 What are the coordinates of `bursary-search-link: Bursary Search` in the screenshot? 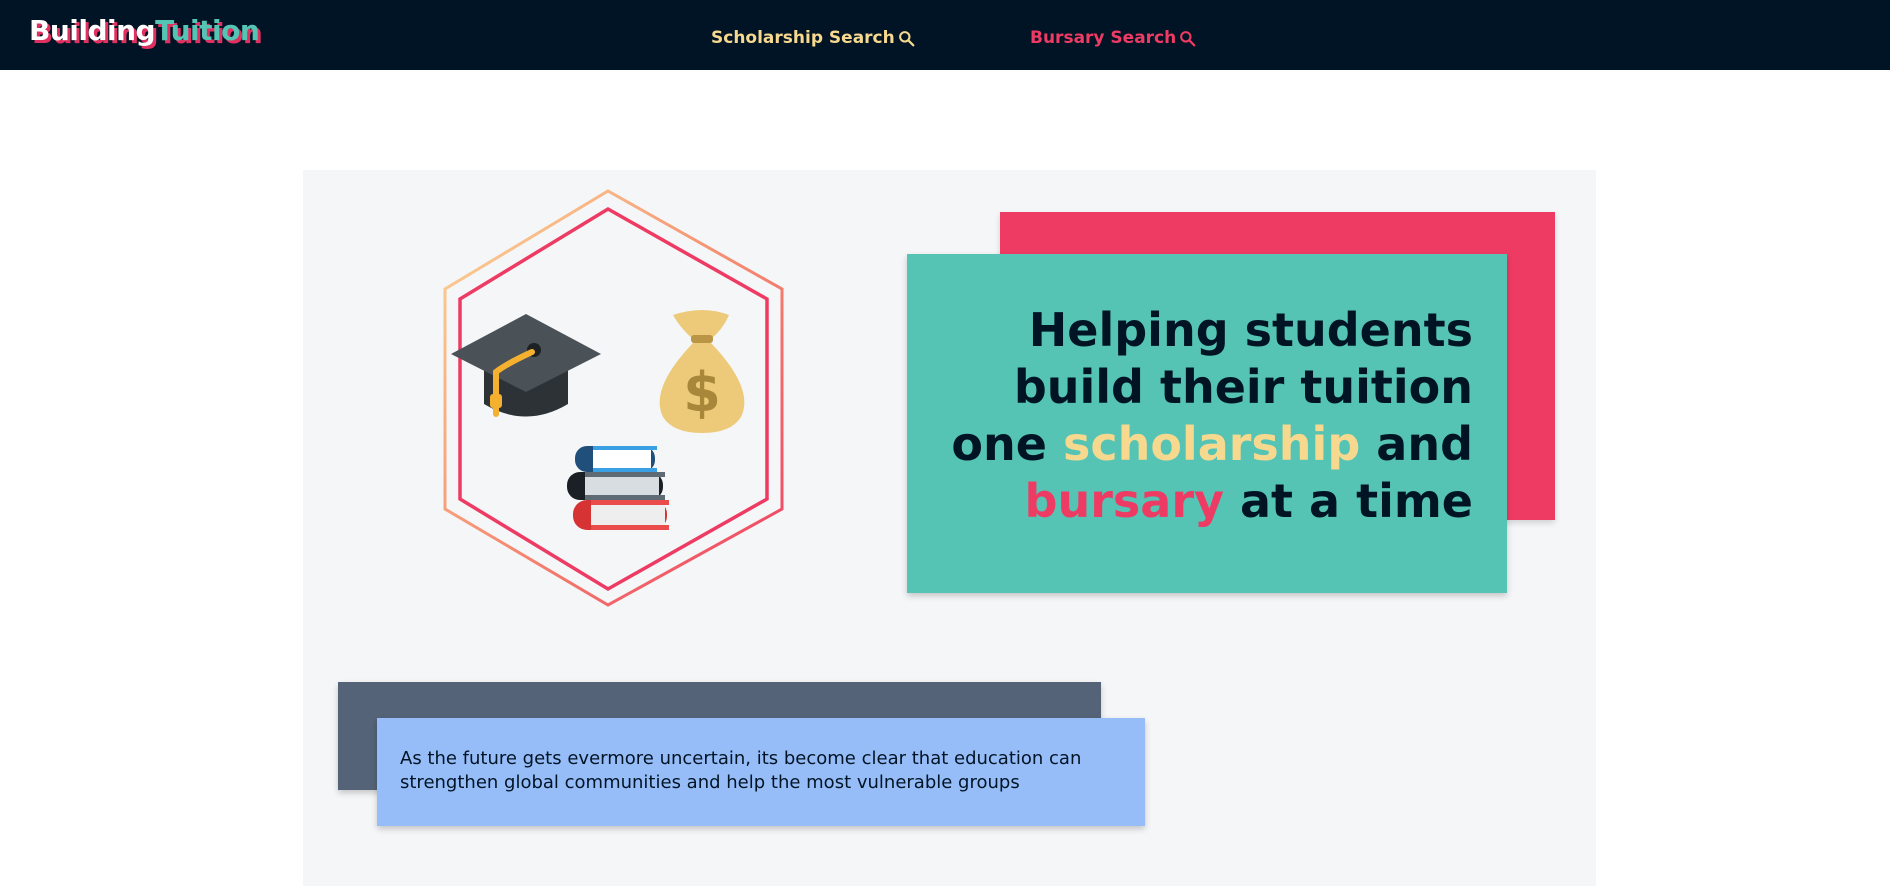 It's located at (1113, 38).